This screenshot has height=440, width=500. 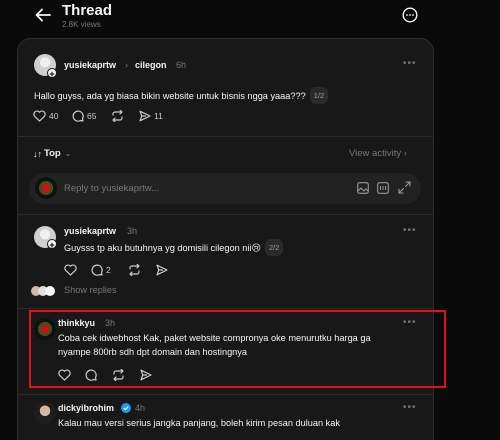 What do you see at coordinates (140, 408) in the screenshot?
I see `reply-time: 4h` at bounding box center [140, 408].